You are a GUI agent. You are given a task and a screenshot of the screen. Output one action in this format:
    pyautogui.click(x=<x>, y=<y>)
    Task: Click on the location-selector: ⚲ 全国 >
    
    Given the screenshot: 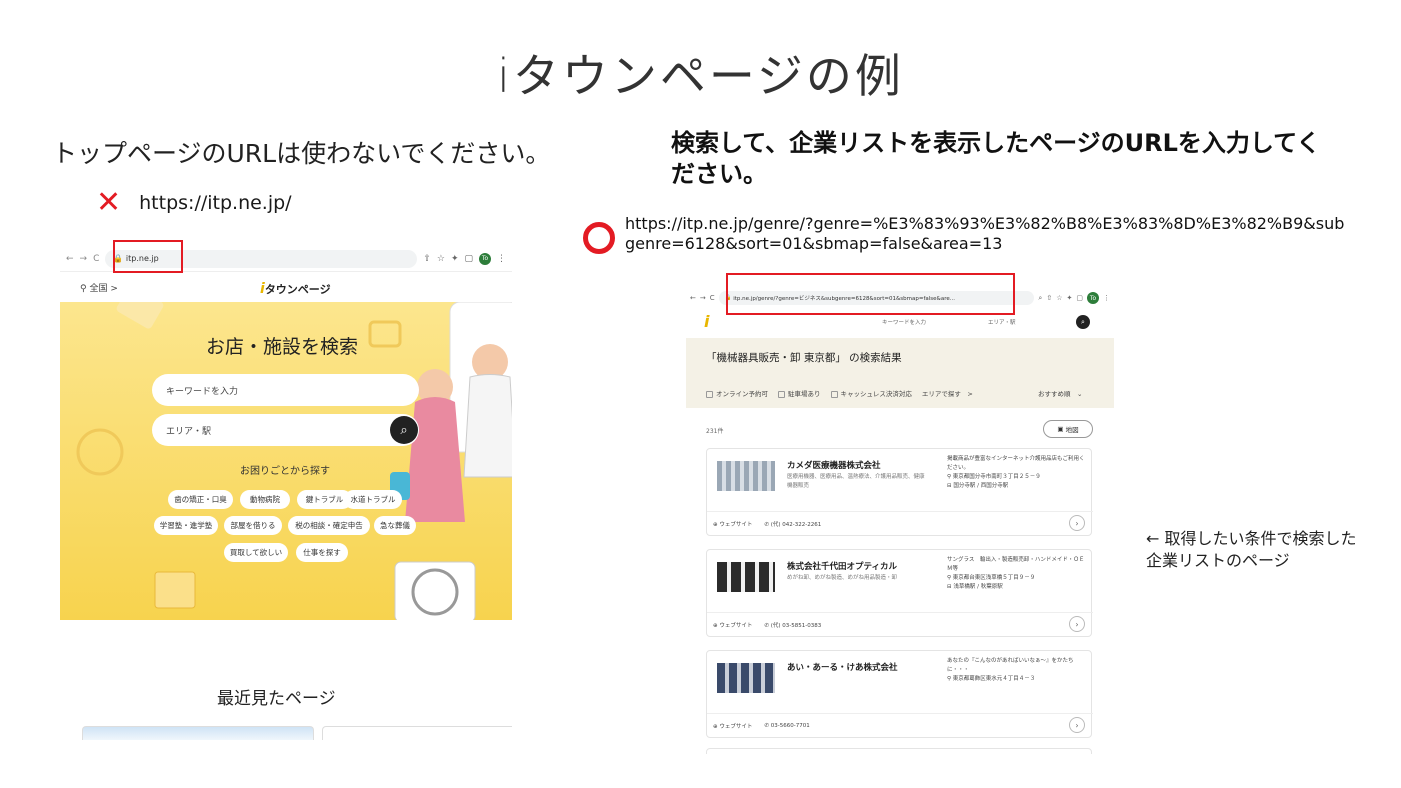 What is the action you would take?
    pyautogui.click(x=99, y=287)
    